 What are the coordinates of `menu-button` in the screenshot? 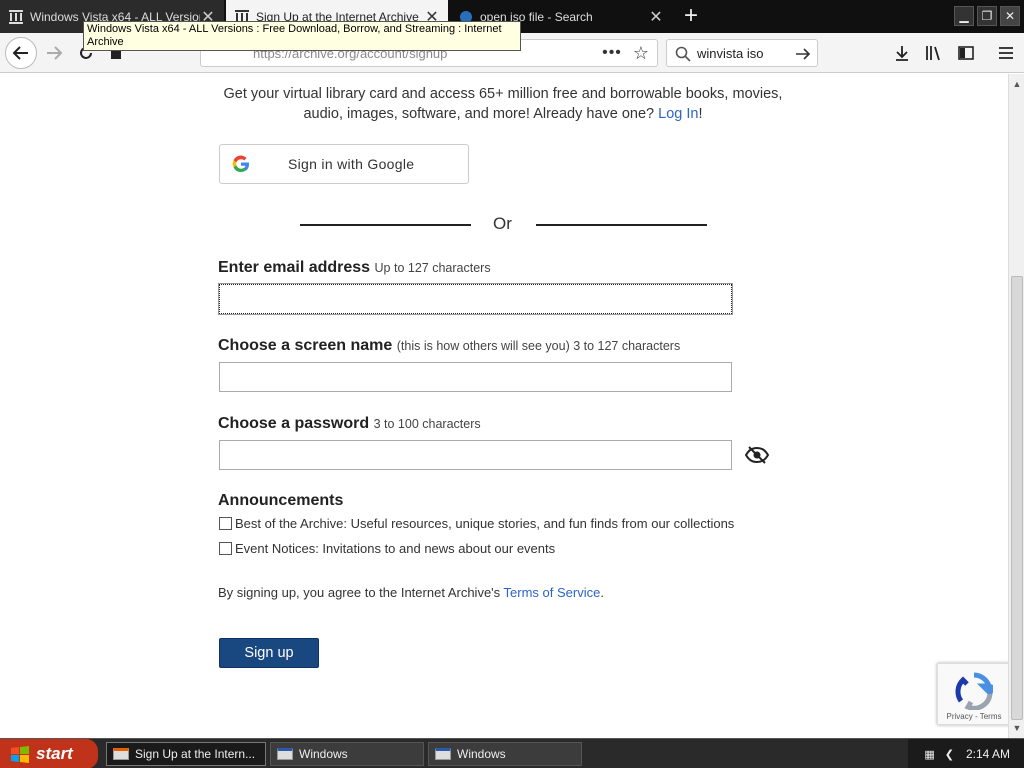 It's located at (1006, 53).